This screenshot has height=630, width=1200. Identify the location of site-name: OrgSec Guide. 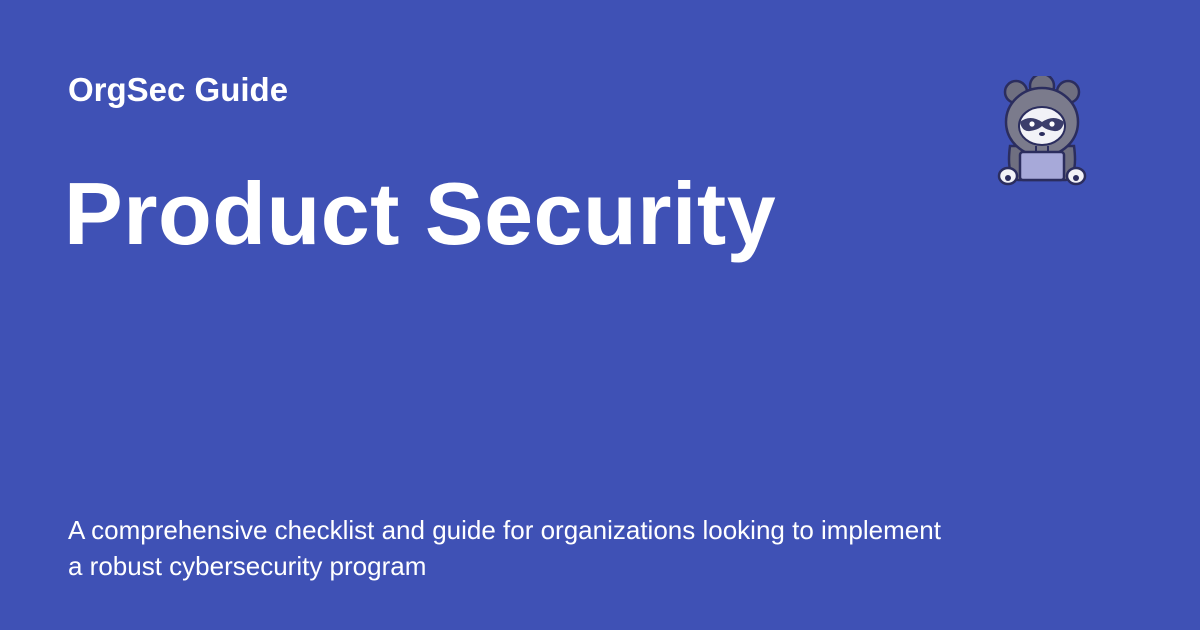
(178, 89).